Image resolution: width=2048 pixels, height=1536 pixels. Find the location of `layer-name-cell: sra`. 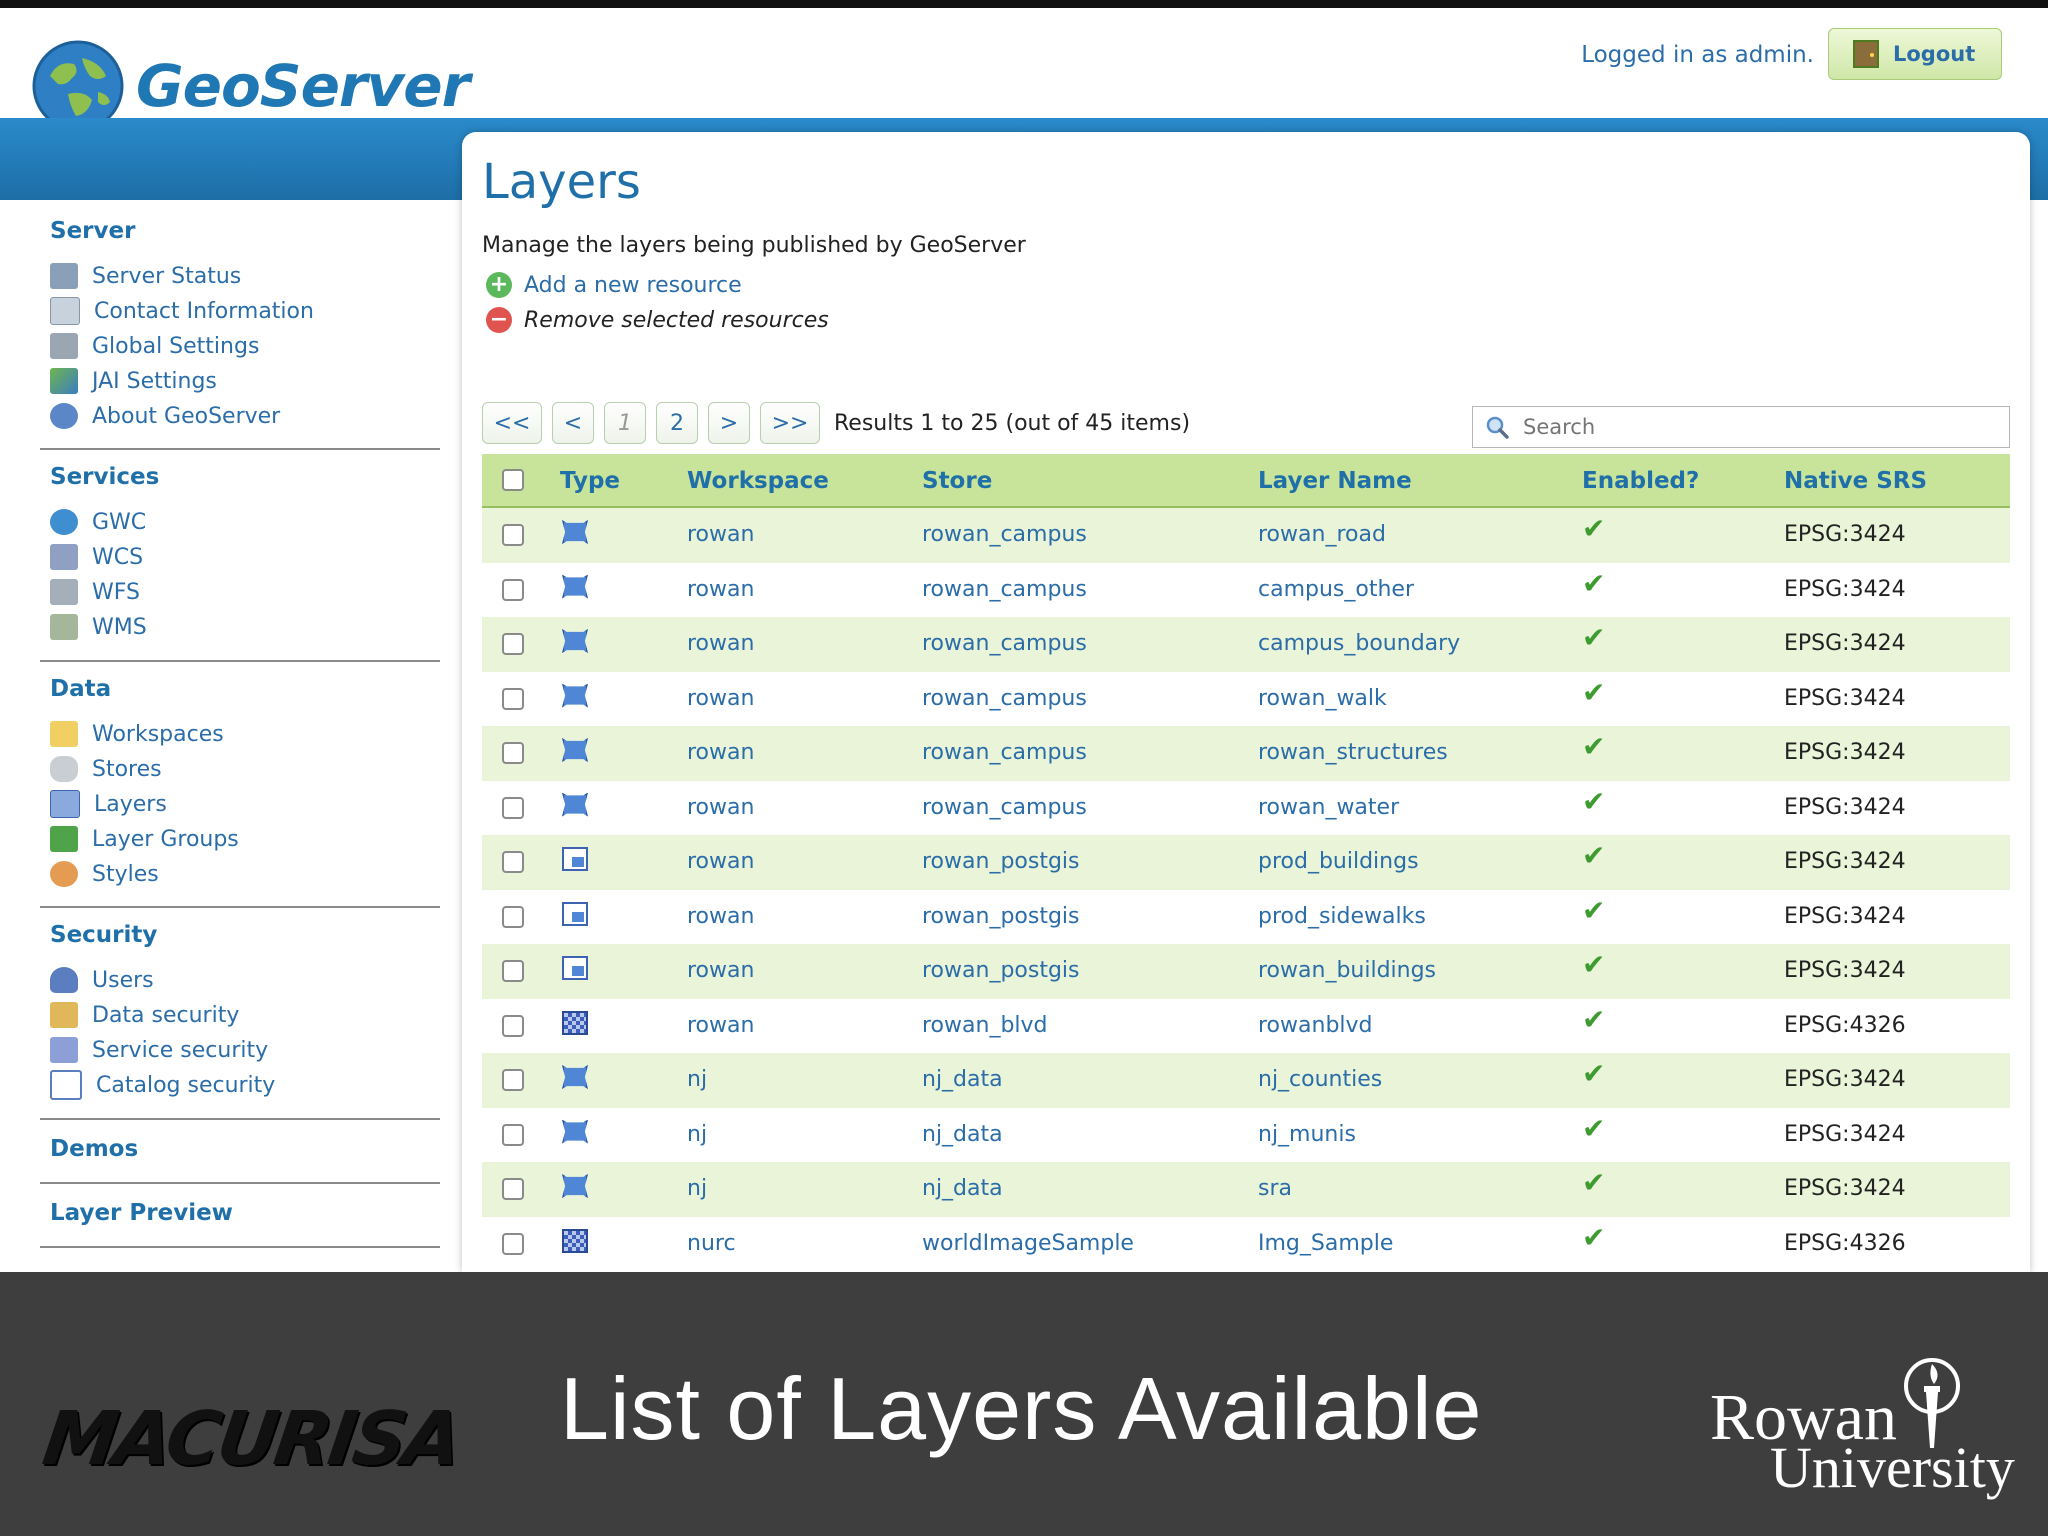

layer-name-cell: sra is located at coordinates (1275, 1188).